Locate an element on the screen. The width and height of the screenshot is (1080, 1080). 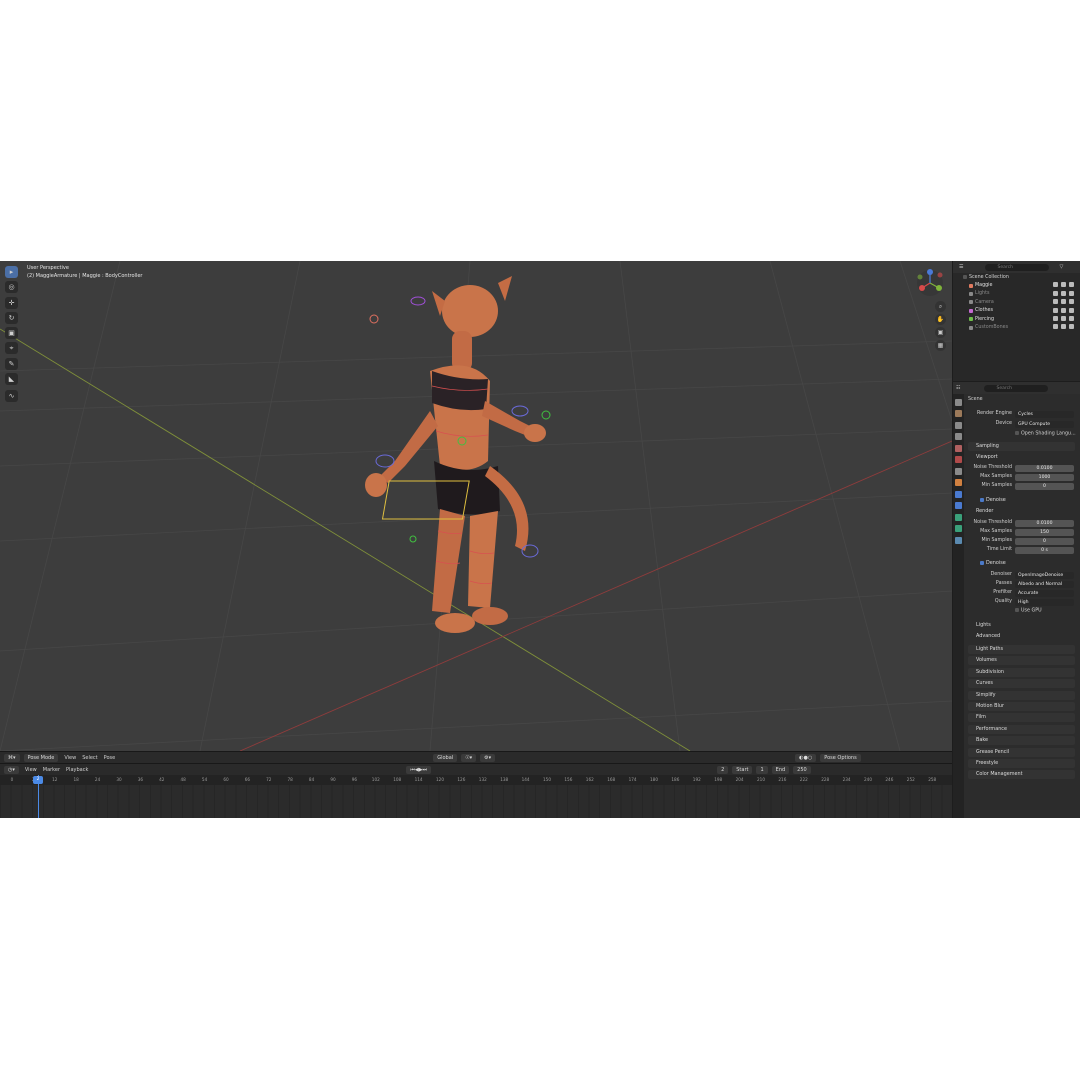
outliner-item: Maggie is located at coordinates (1016, 285).